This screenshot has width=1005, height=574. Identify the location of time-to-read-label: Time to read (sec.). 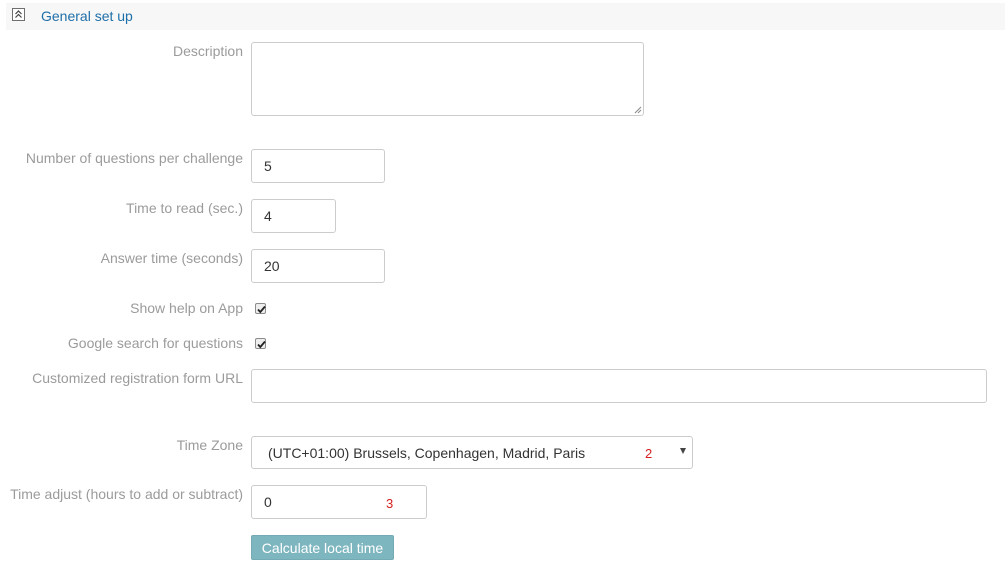
(184, 208).